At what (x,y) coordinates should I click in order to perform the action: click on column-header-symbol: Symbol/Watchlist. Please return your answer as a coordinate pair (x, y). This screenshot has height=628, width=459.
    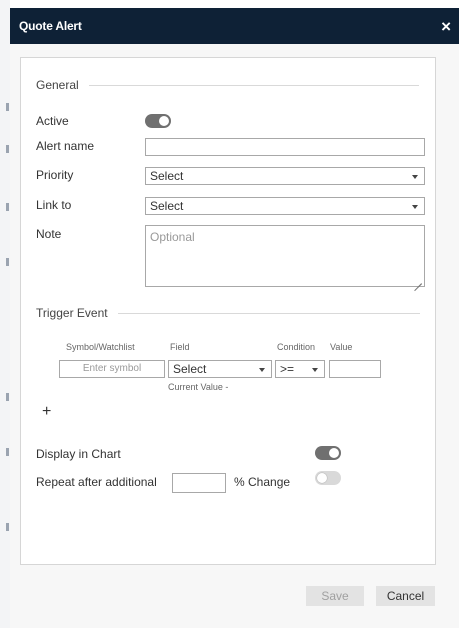
    Looking at the image, I should click on (100, 347).